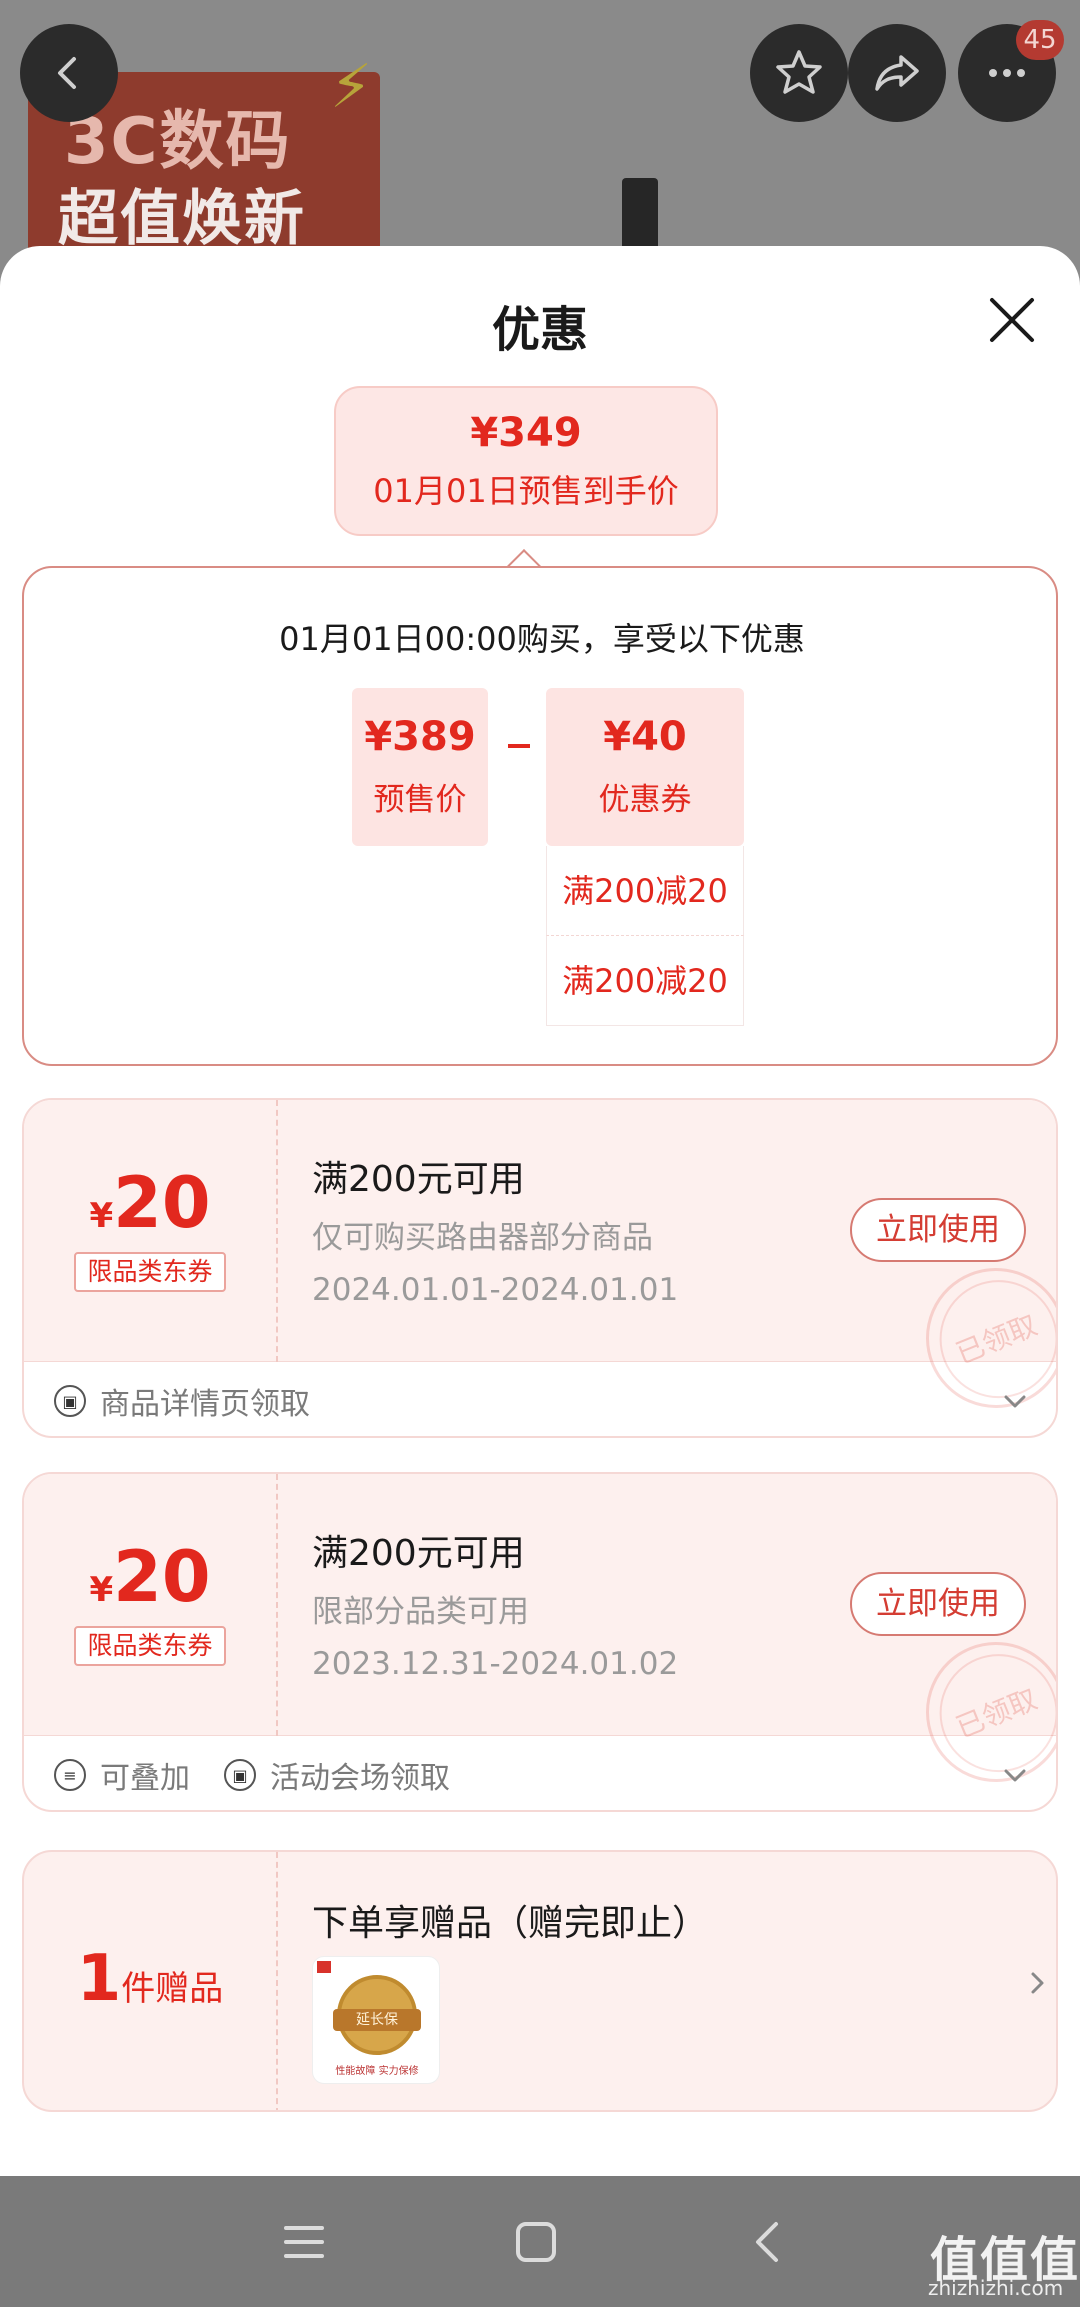 This screenshot has height=2307, width=1080. Describe the element at coordinates (360, 1778) in the screenshot. I see `coupon-source-label: 活动会场领取` at that location.